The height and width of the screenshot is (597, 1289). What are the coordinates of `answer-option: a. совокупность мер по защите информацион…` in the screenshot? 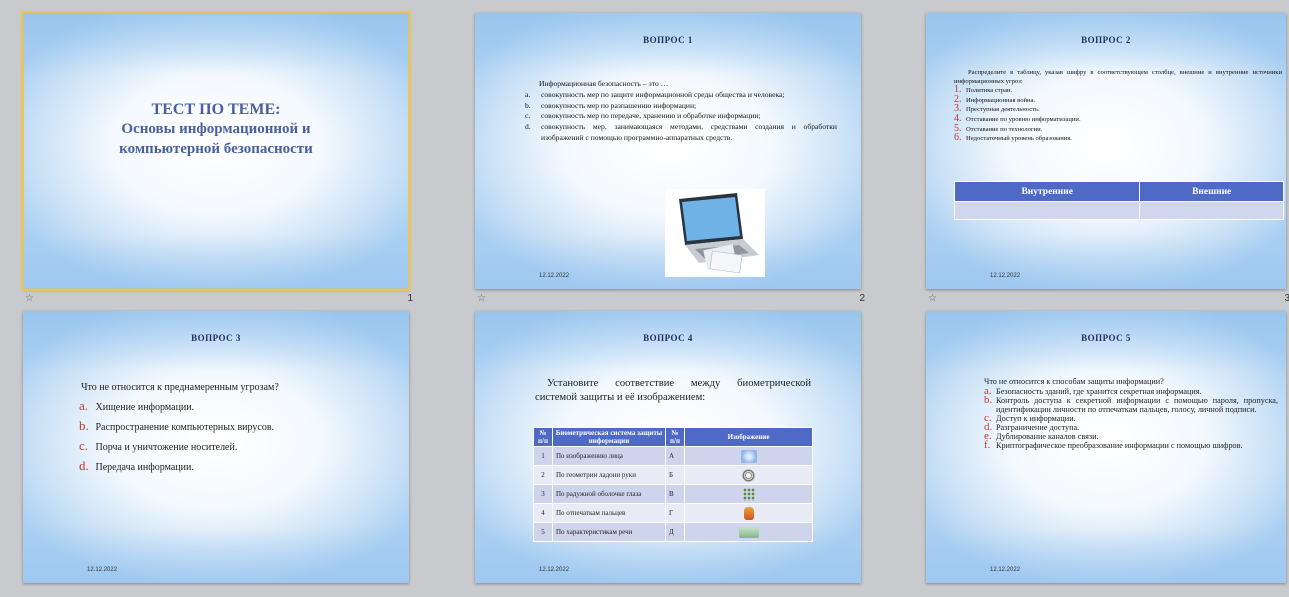 It's located at (681, 95).